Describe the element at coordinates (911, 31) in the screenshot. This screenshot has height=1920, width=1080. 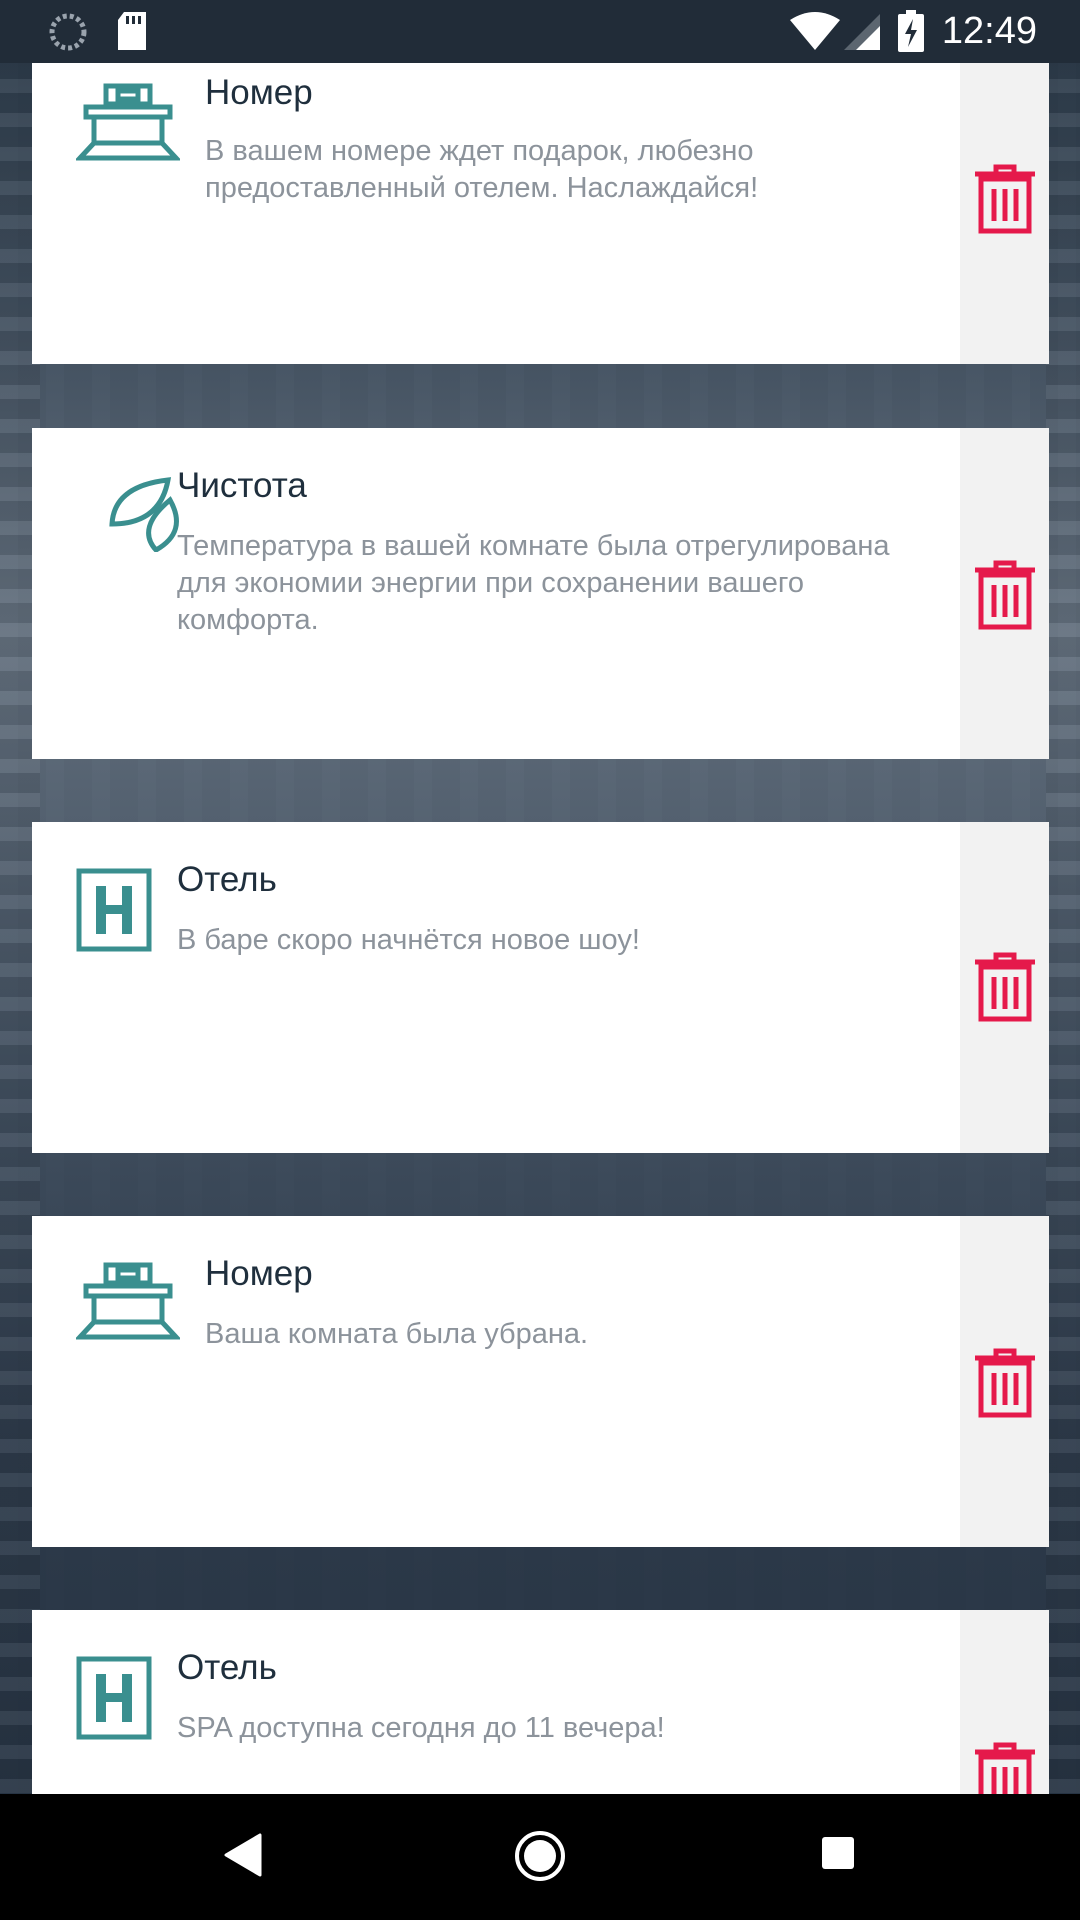
I see `battery-charging-icon` at that location.